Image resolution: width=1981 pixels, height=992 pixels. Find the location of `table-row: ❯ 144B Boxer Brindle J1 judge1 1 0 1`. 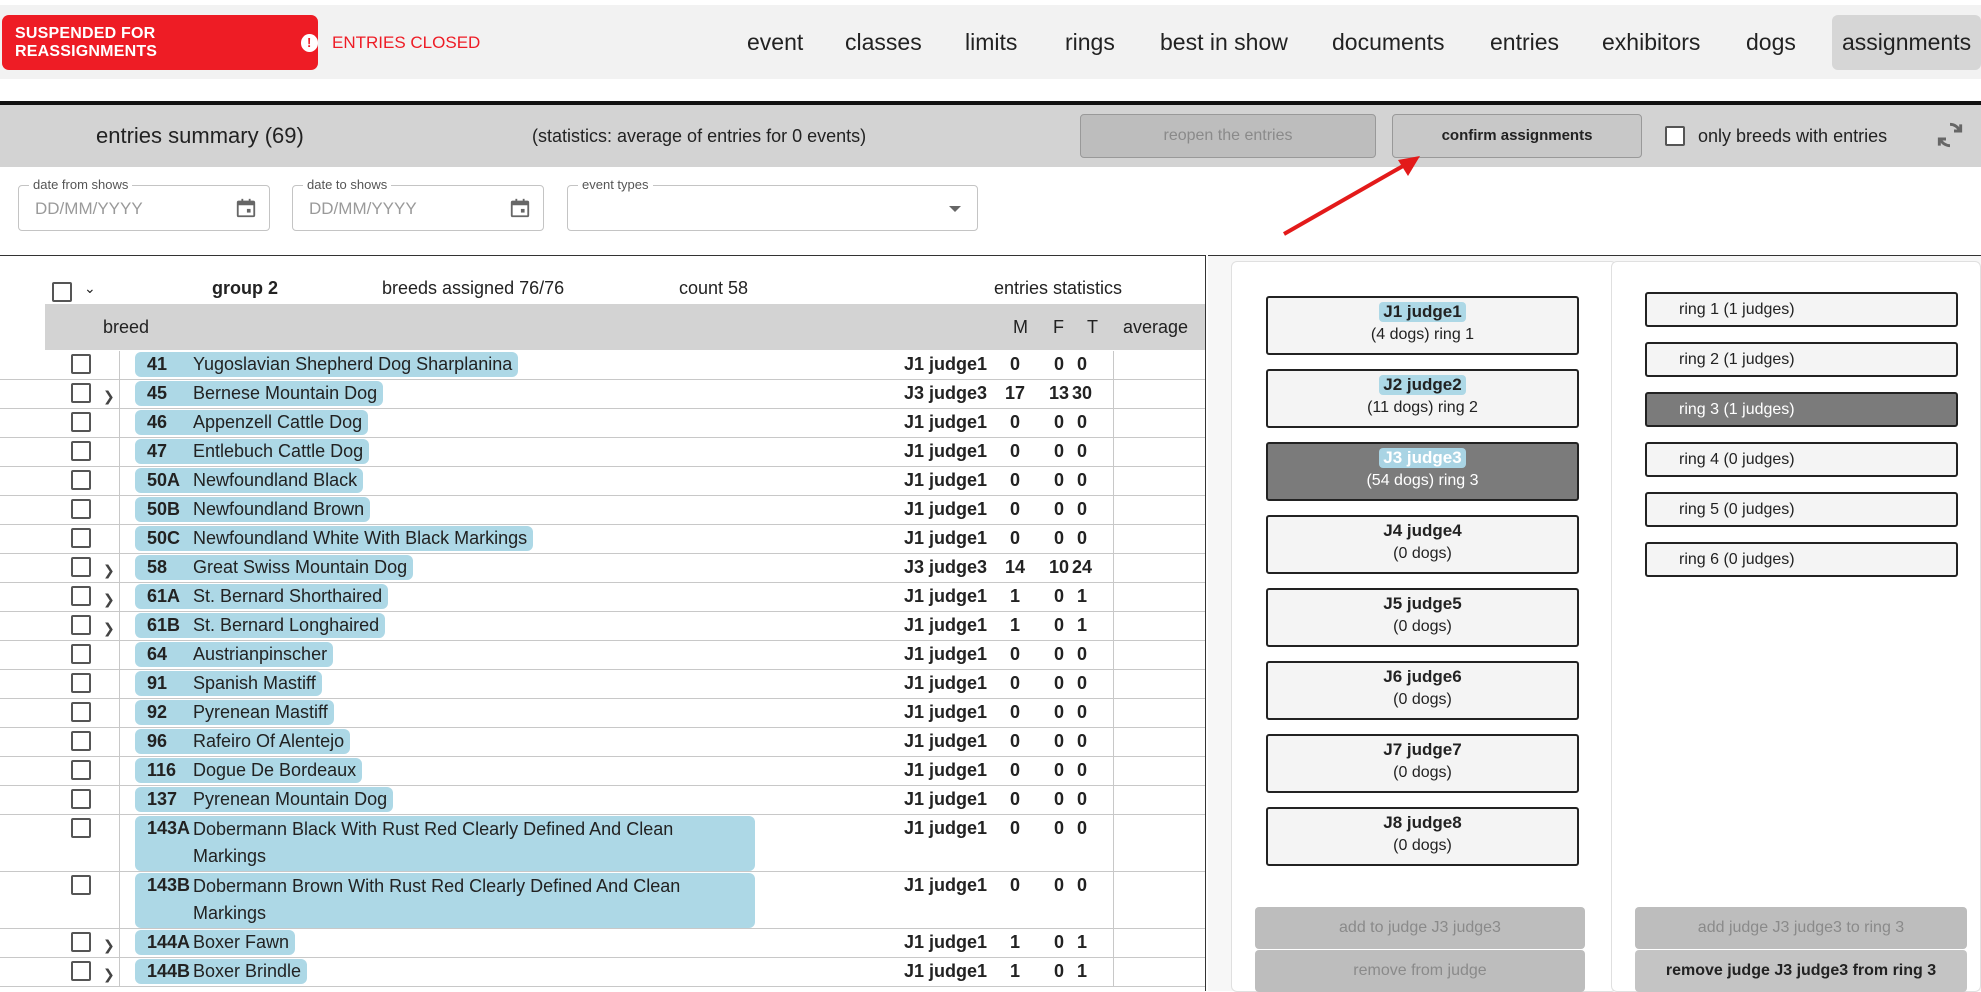

table-row: ❯ 144B Boxer Brindle J1 judge1 1 0 1 is located at coordinates (602, 972).